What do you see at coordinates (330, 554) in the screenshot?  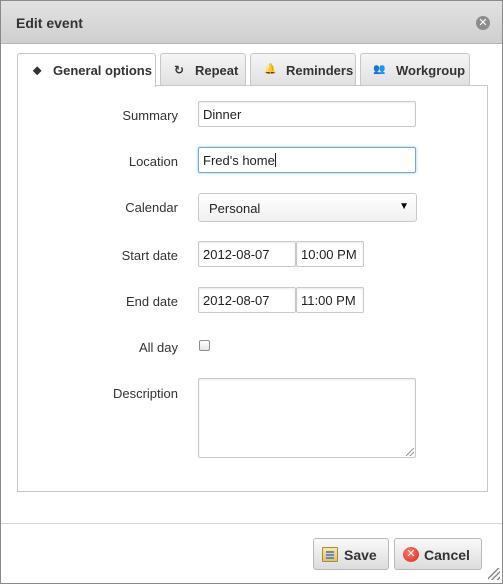 I see `save-icon` at bounding box center [330, 554].